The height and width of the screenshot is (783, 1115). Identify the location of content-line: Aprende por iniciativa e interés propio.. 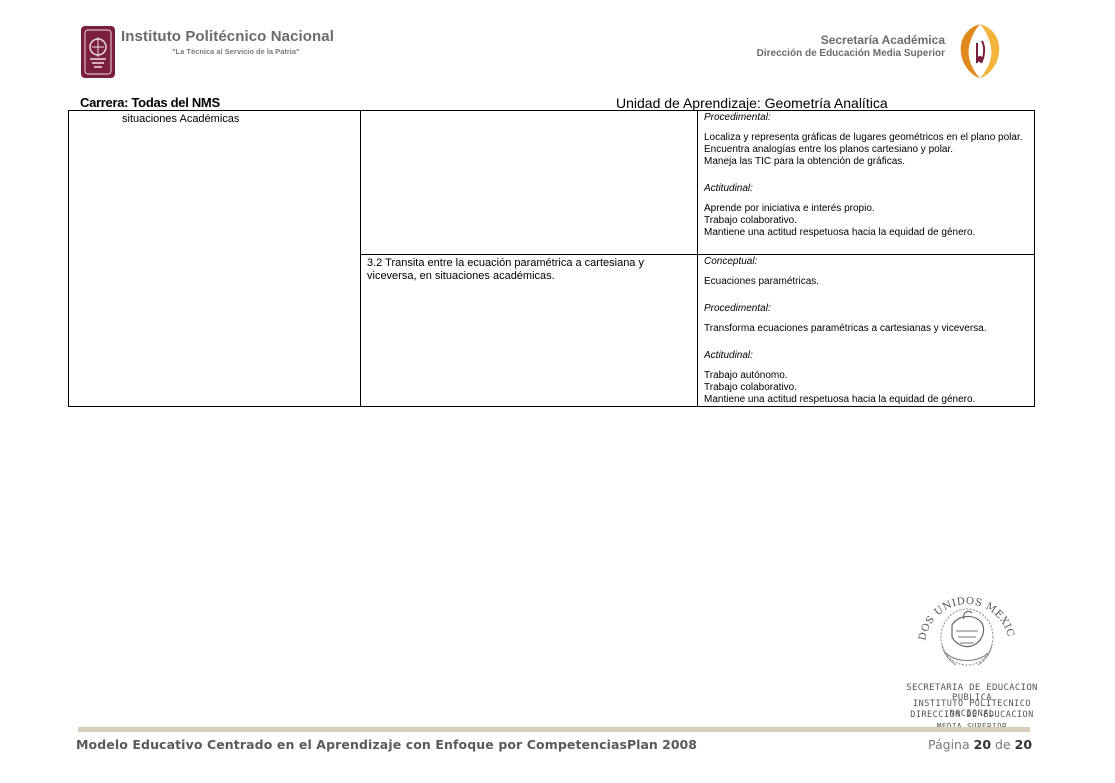
(789, 208).